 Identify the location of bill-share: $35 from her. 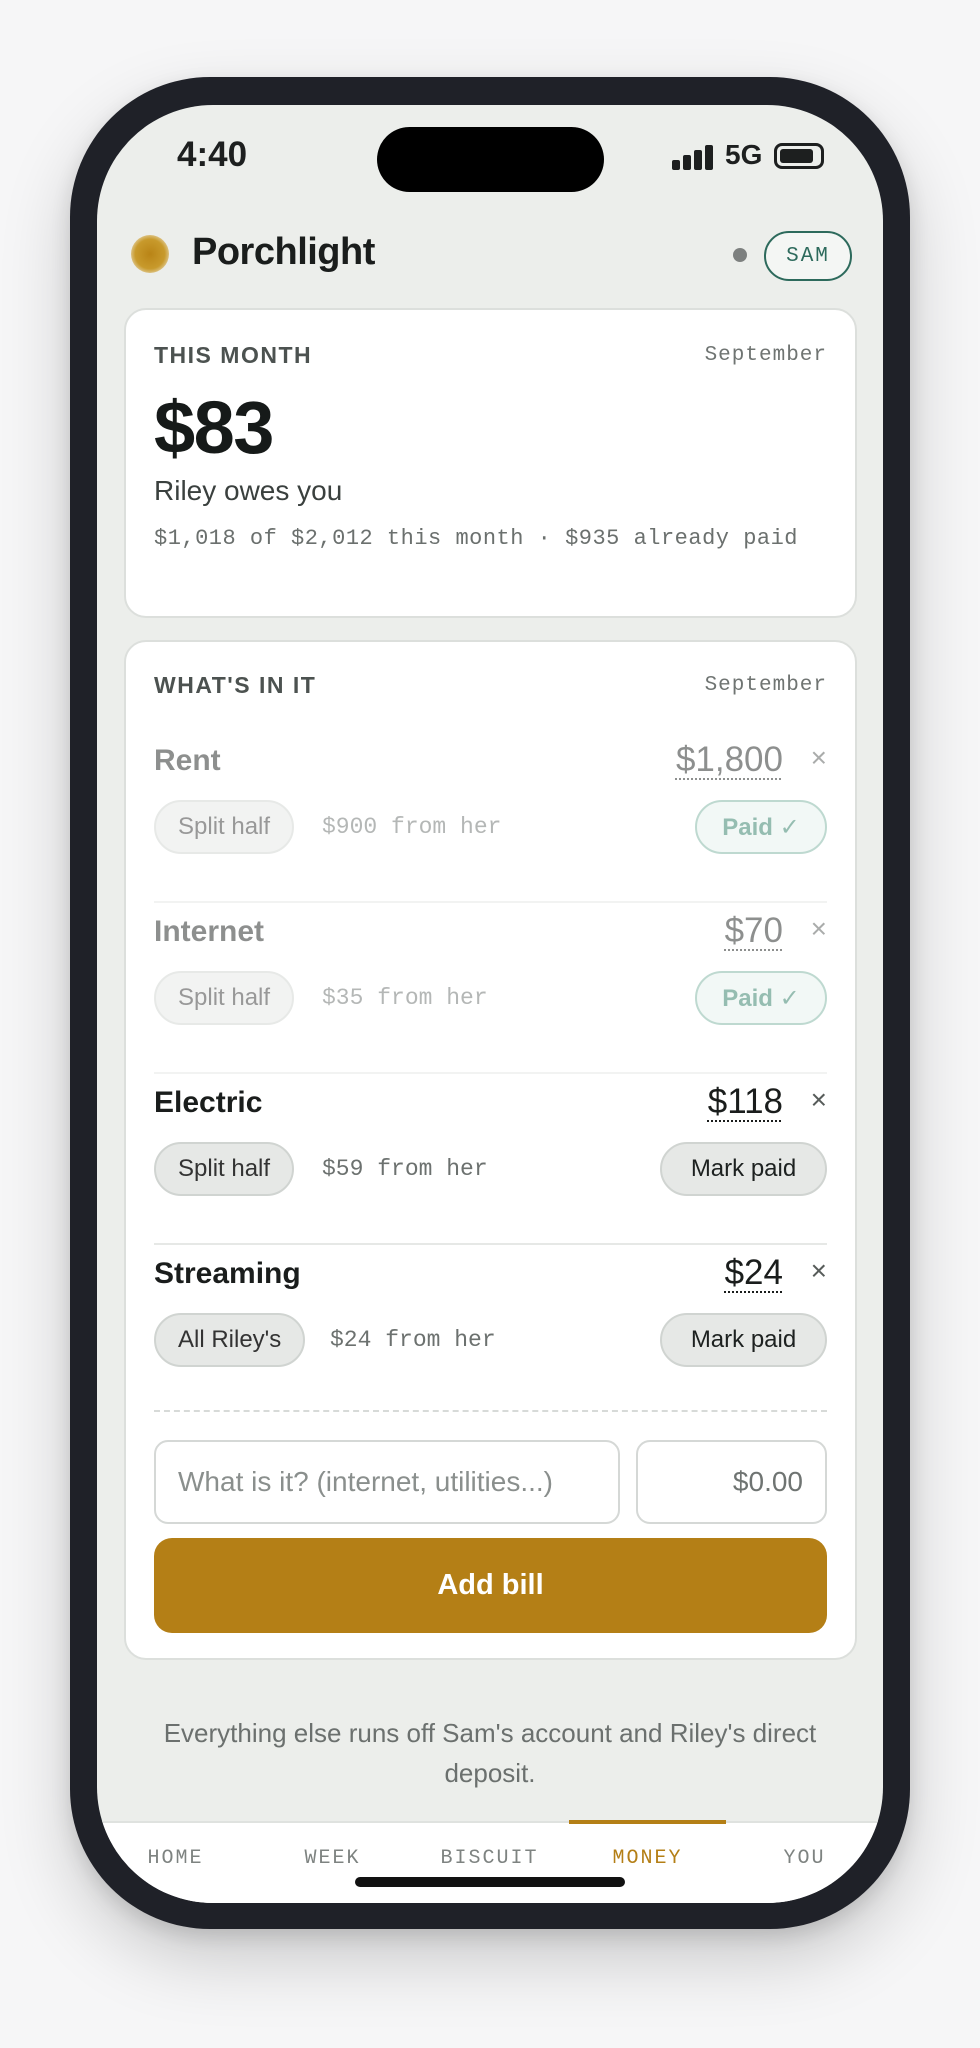
(405, 998).